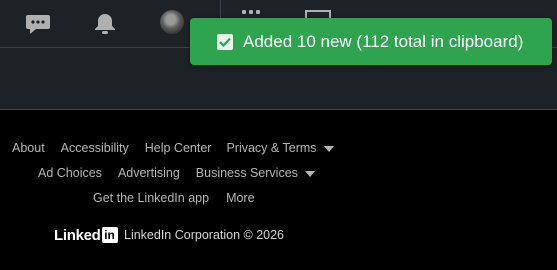 The height and width of the screenshot is (270, 557). Describe the element at coordinates (246, 173) in the screenshot. I see `business-services-label: Business Services` at that location.